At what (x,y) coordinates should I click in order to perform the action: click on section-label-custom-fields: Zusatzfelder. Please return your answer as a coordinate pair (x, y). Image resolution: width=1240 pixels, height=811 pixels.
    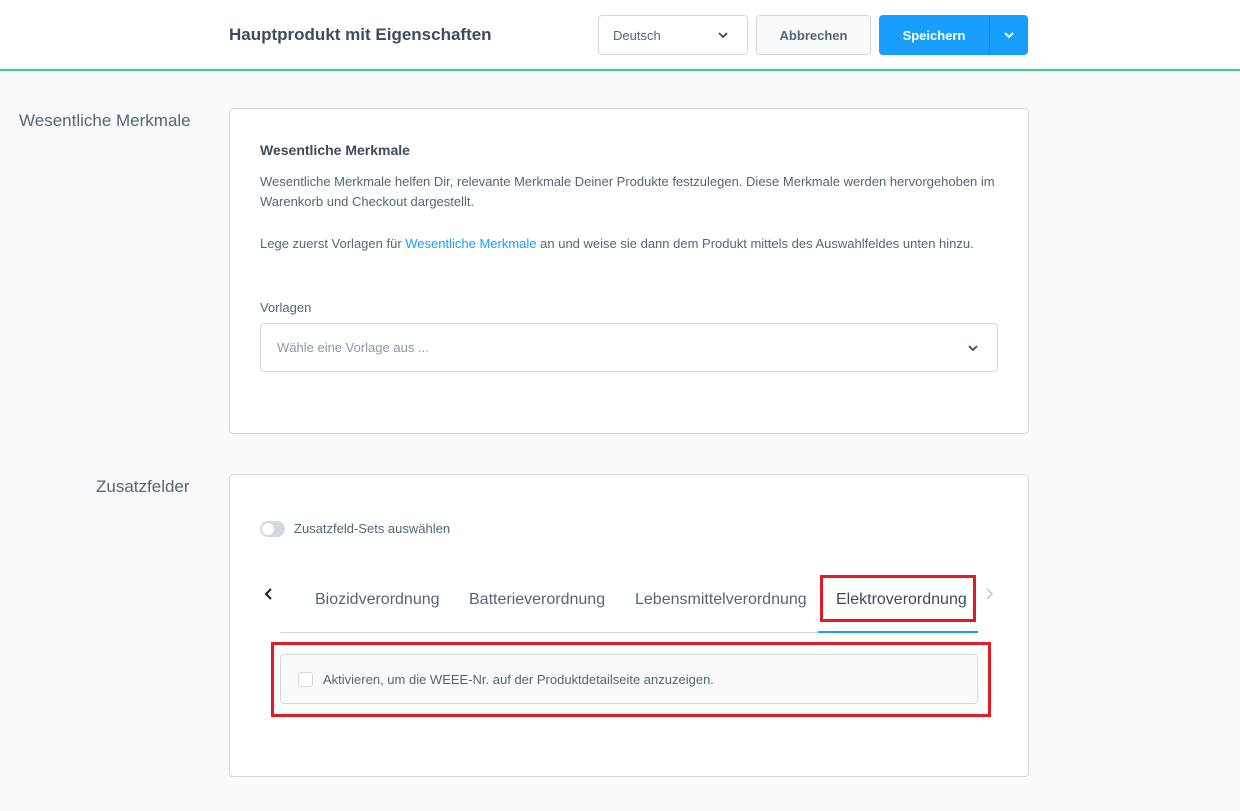
    Looking at the image, I should click on (143, 486).